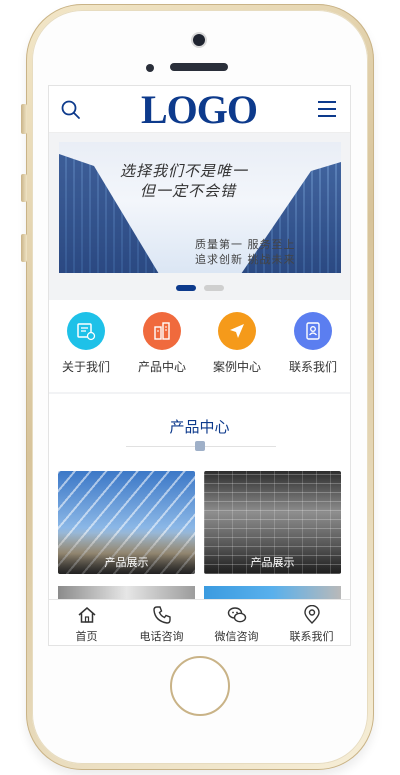 This screenshot has width=400, height=775. Describe the element at coordinates (161, 636) in the screenshot. I see `bottom-nav-label: 电话咨询` at that location.